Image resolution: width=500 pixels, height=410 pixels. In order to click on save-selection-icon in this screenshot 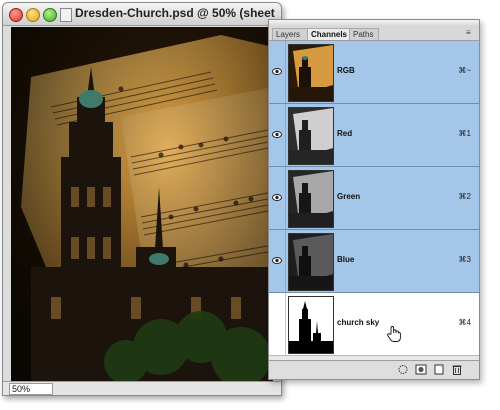, I will do `click(421, 369)`.